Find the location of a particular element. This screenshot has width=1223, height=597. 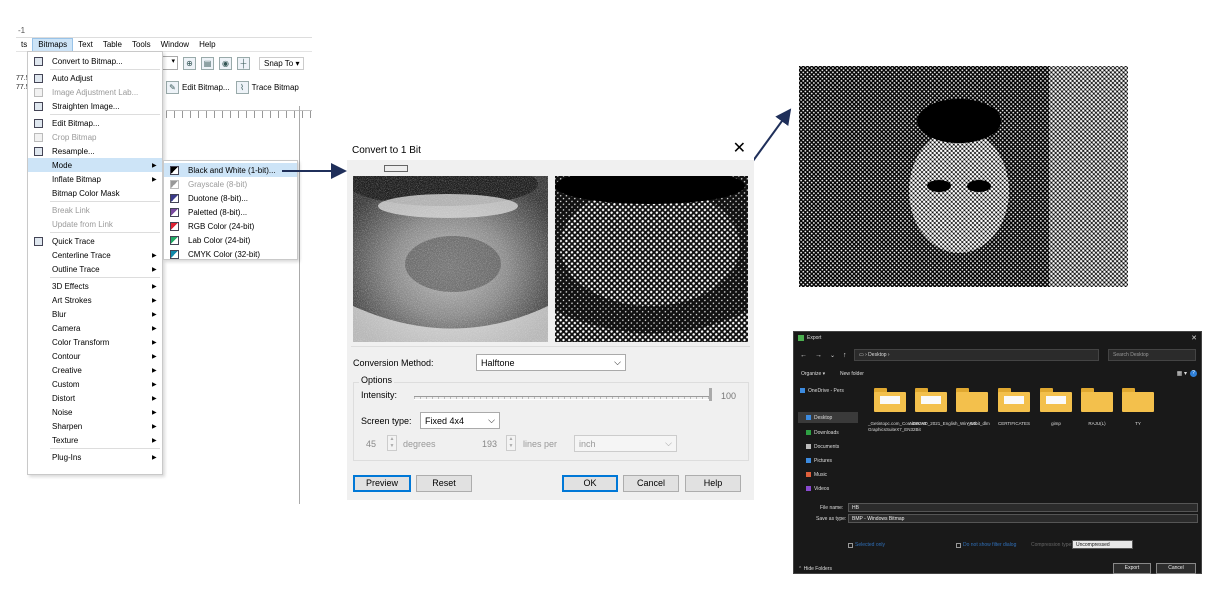

menu-item-3d-effects: 3D Effects ▶ is located at coordinates (95, 286).